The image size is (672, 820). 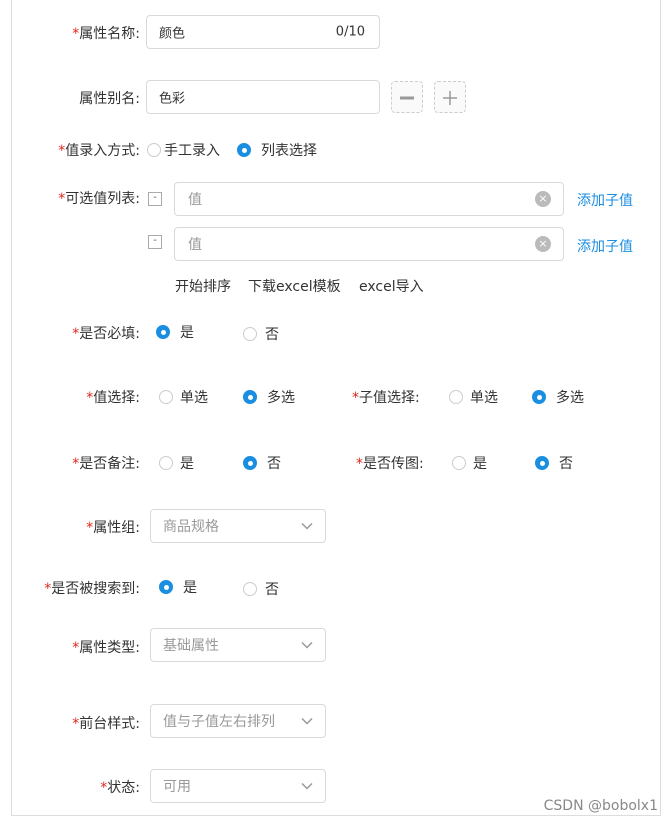 I want to click on input-mode-label: *值录入方式:, so click(x=99, y=151).